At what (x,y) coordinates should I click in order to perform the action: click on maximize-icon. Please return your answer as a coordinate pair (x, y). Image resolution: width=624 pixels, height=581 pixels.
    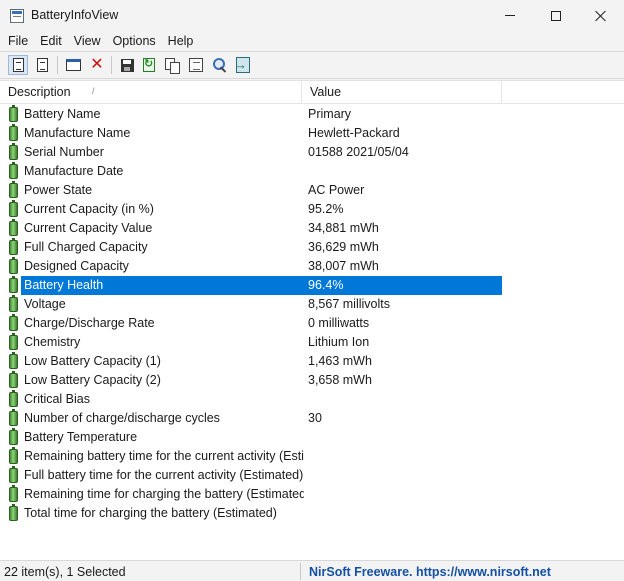
    Looking at the image, I should click on (556, 15).